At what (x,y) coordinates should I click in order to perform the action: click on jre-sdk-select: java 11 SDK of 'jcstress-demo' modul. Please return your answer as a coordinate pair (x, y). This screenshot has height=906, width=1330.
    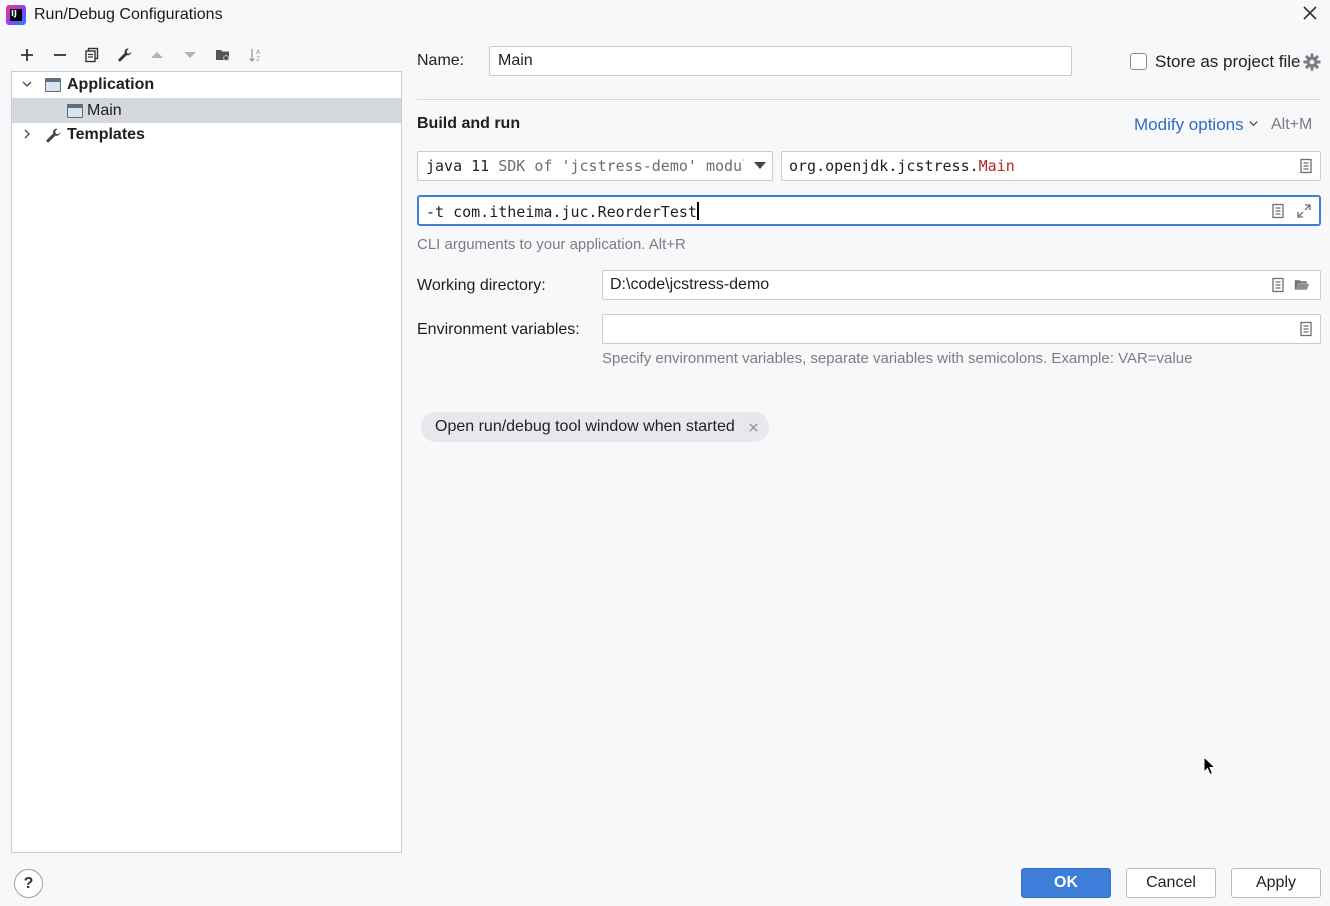
    Looking at the image, I should click on (595, 166).